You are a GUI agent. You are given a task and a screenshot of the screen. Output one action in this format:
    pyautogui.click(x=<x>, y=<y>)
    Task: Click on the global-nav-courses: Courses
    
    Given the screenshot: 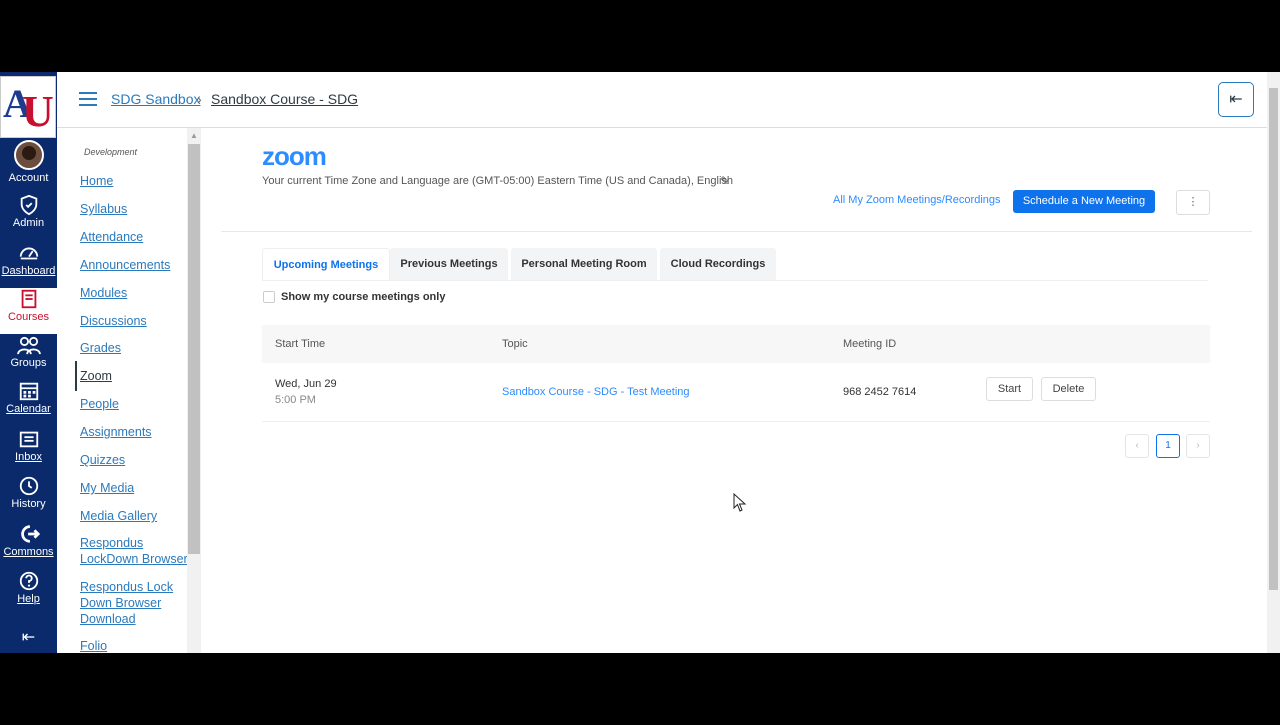 What is the action you would take?
    pyautogui.click(x=28, y=311)
    